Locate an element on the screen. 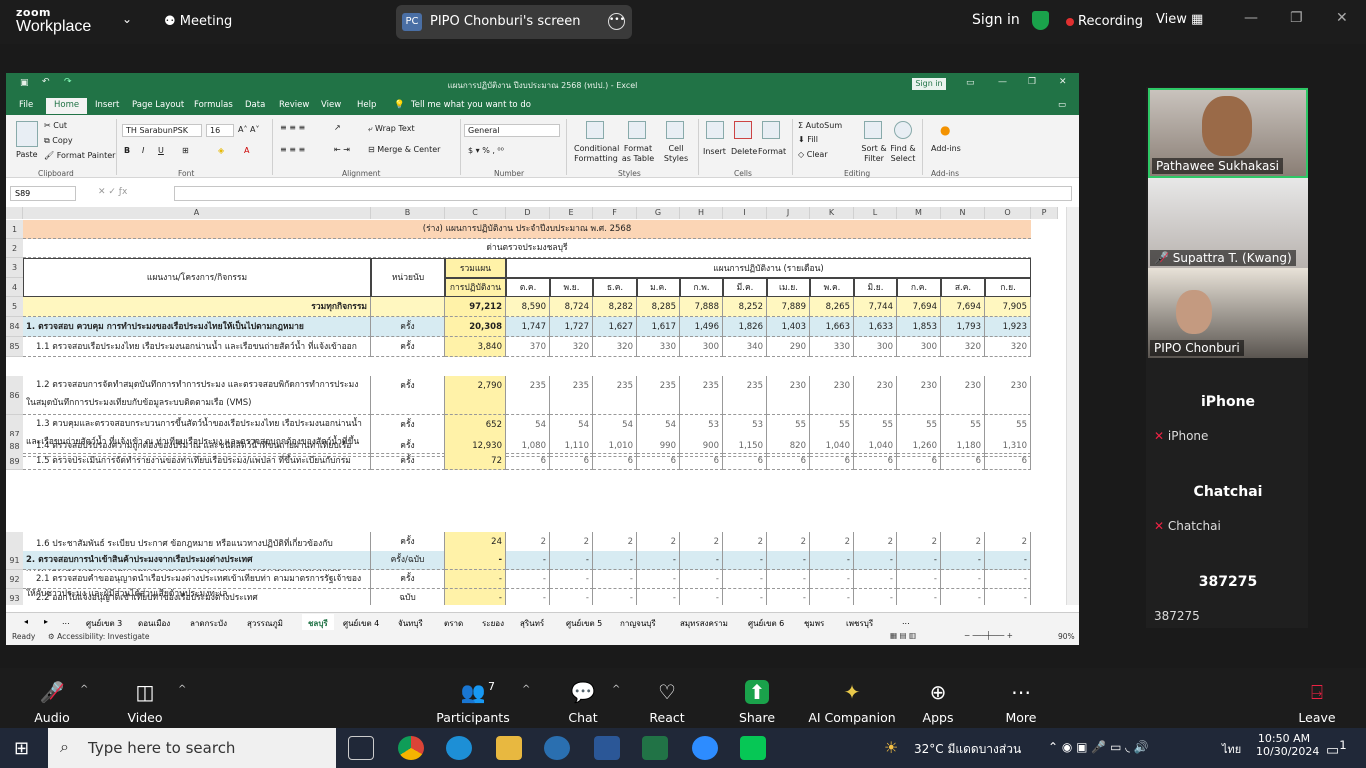  merge-center-button: ⊟ Merge & Center is located at coordinates (404, 149).